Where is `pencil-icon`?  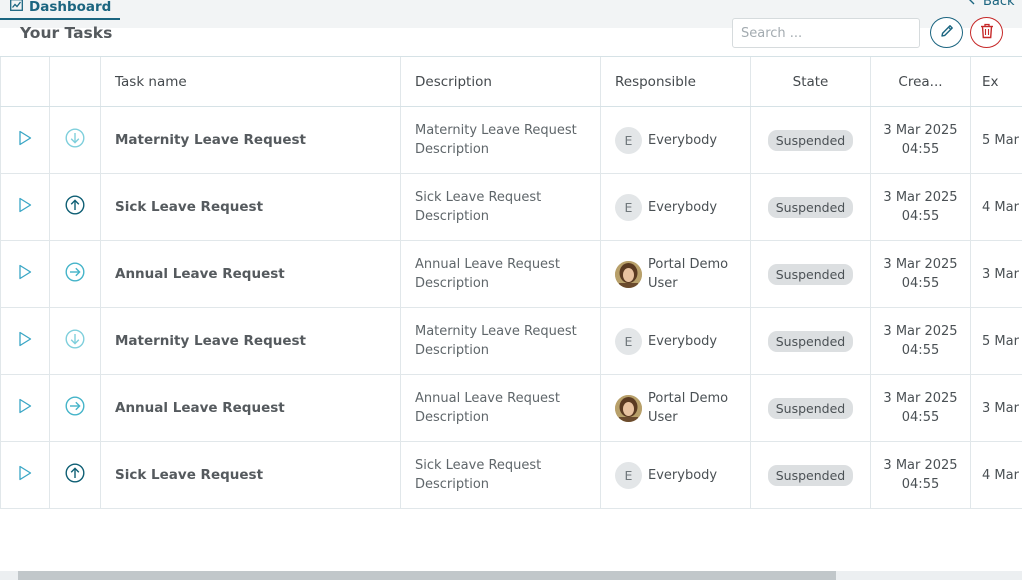 pencil-icon is located at coordinates (947, 33).